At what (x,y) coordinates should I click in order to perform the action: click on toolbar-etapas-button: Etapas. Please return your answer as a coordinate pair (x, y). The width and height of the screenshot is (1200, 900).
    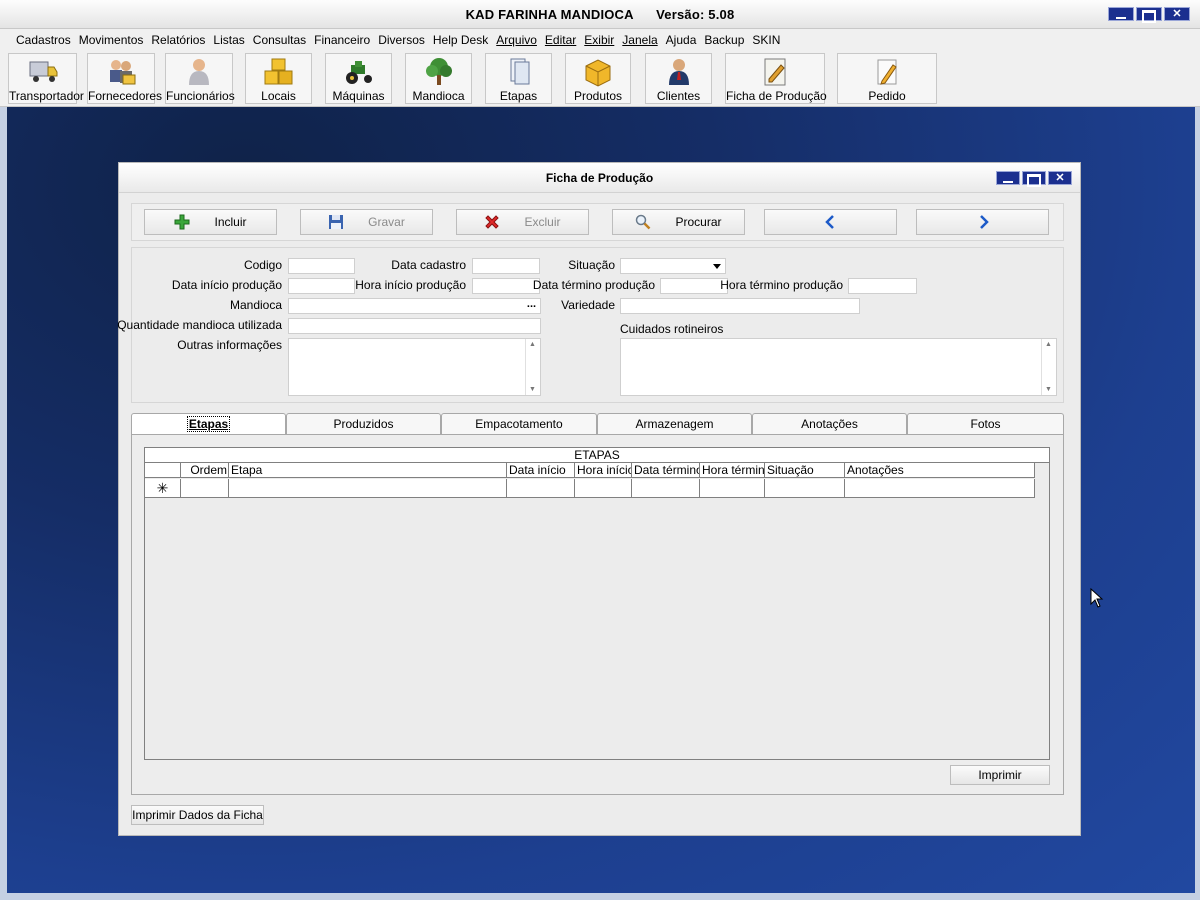
    Looking at the image, I should click on (518, 78).